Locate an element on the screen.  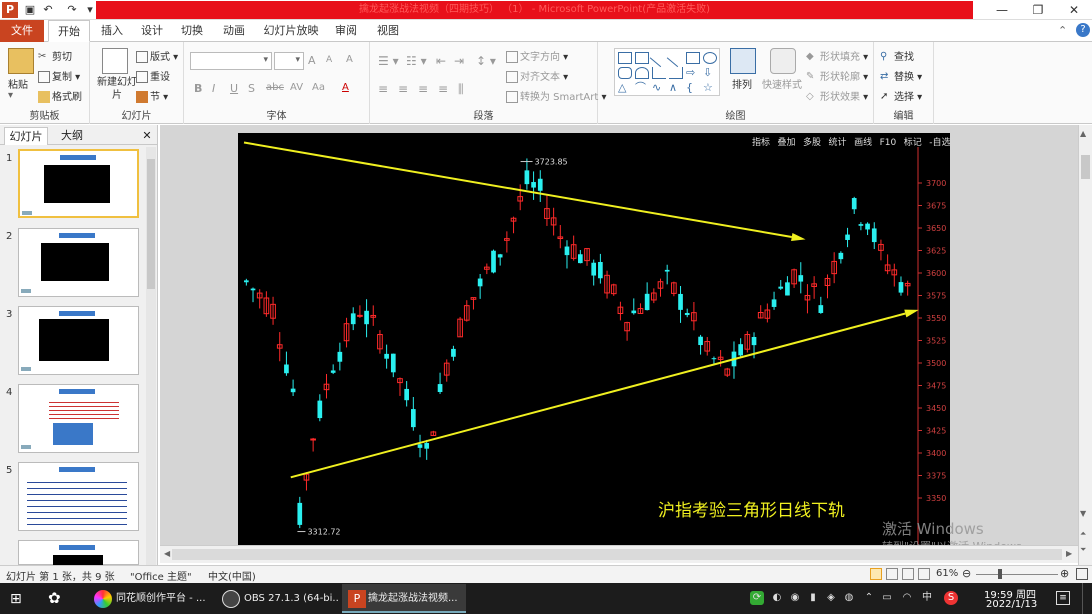
shape-brace-icon: { is located at coordinates (693, 88).